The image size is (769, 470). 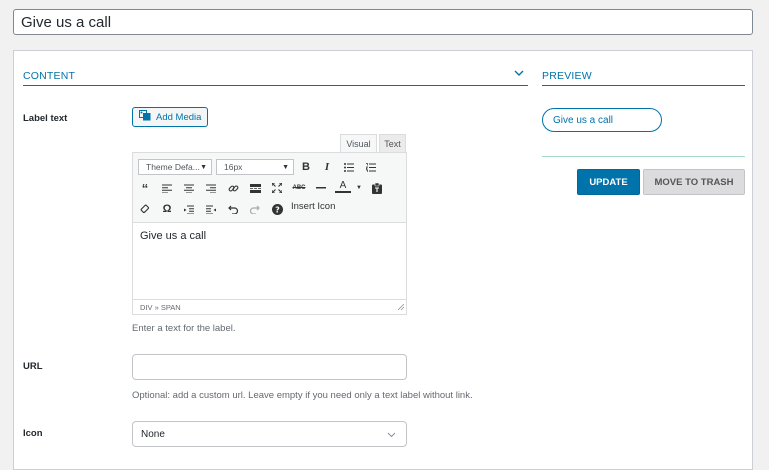 I want to click on align-right-icon, so click(x=211, y=188).